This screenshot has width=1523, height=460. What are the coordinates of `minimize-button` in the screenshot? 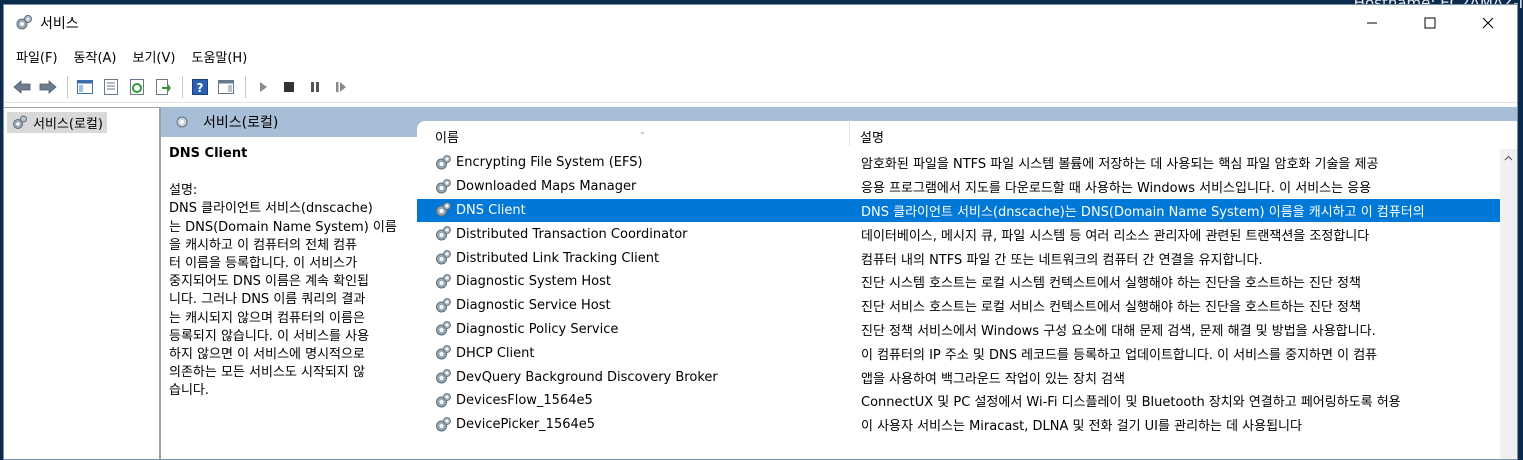 It's located at (1372, 23).